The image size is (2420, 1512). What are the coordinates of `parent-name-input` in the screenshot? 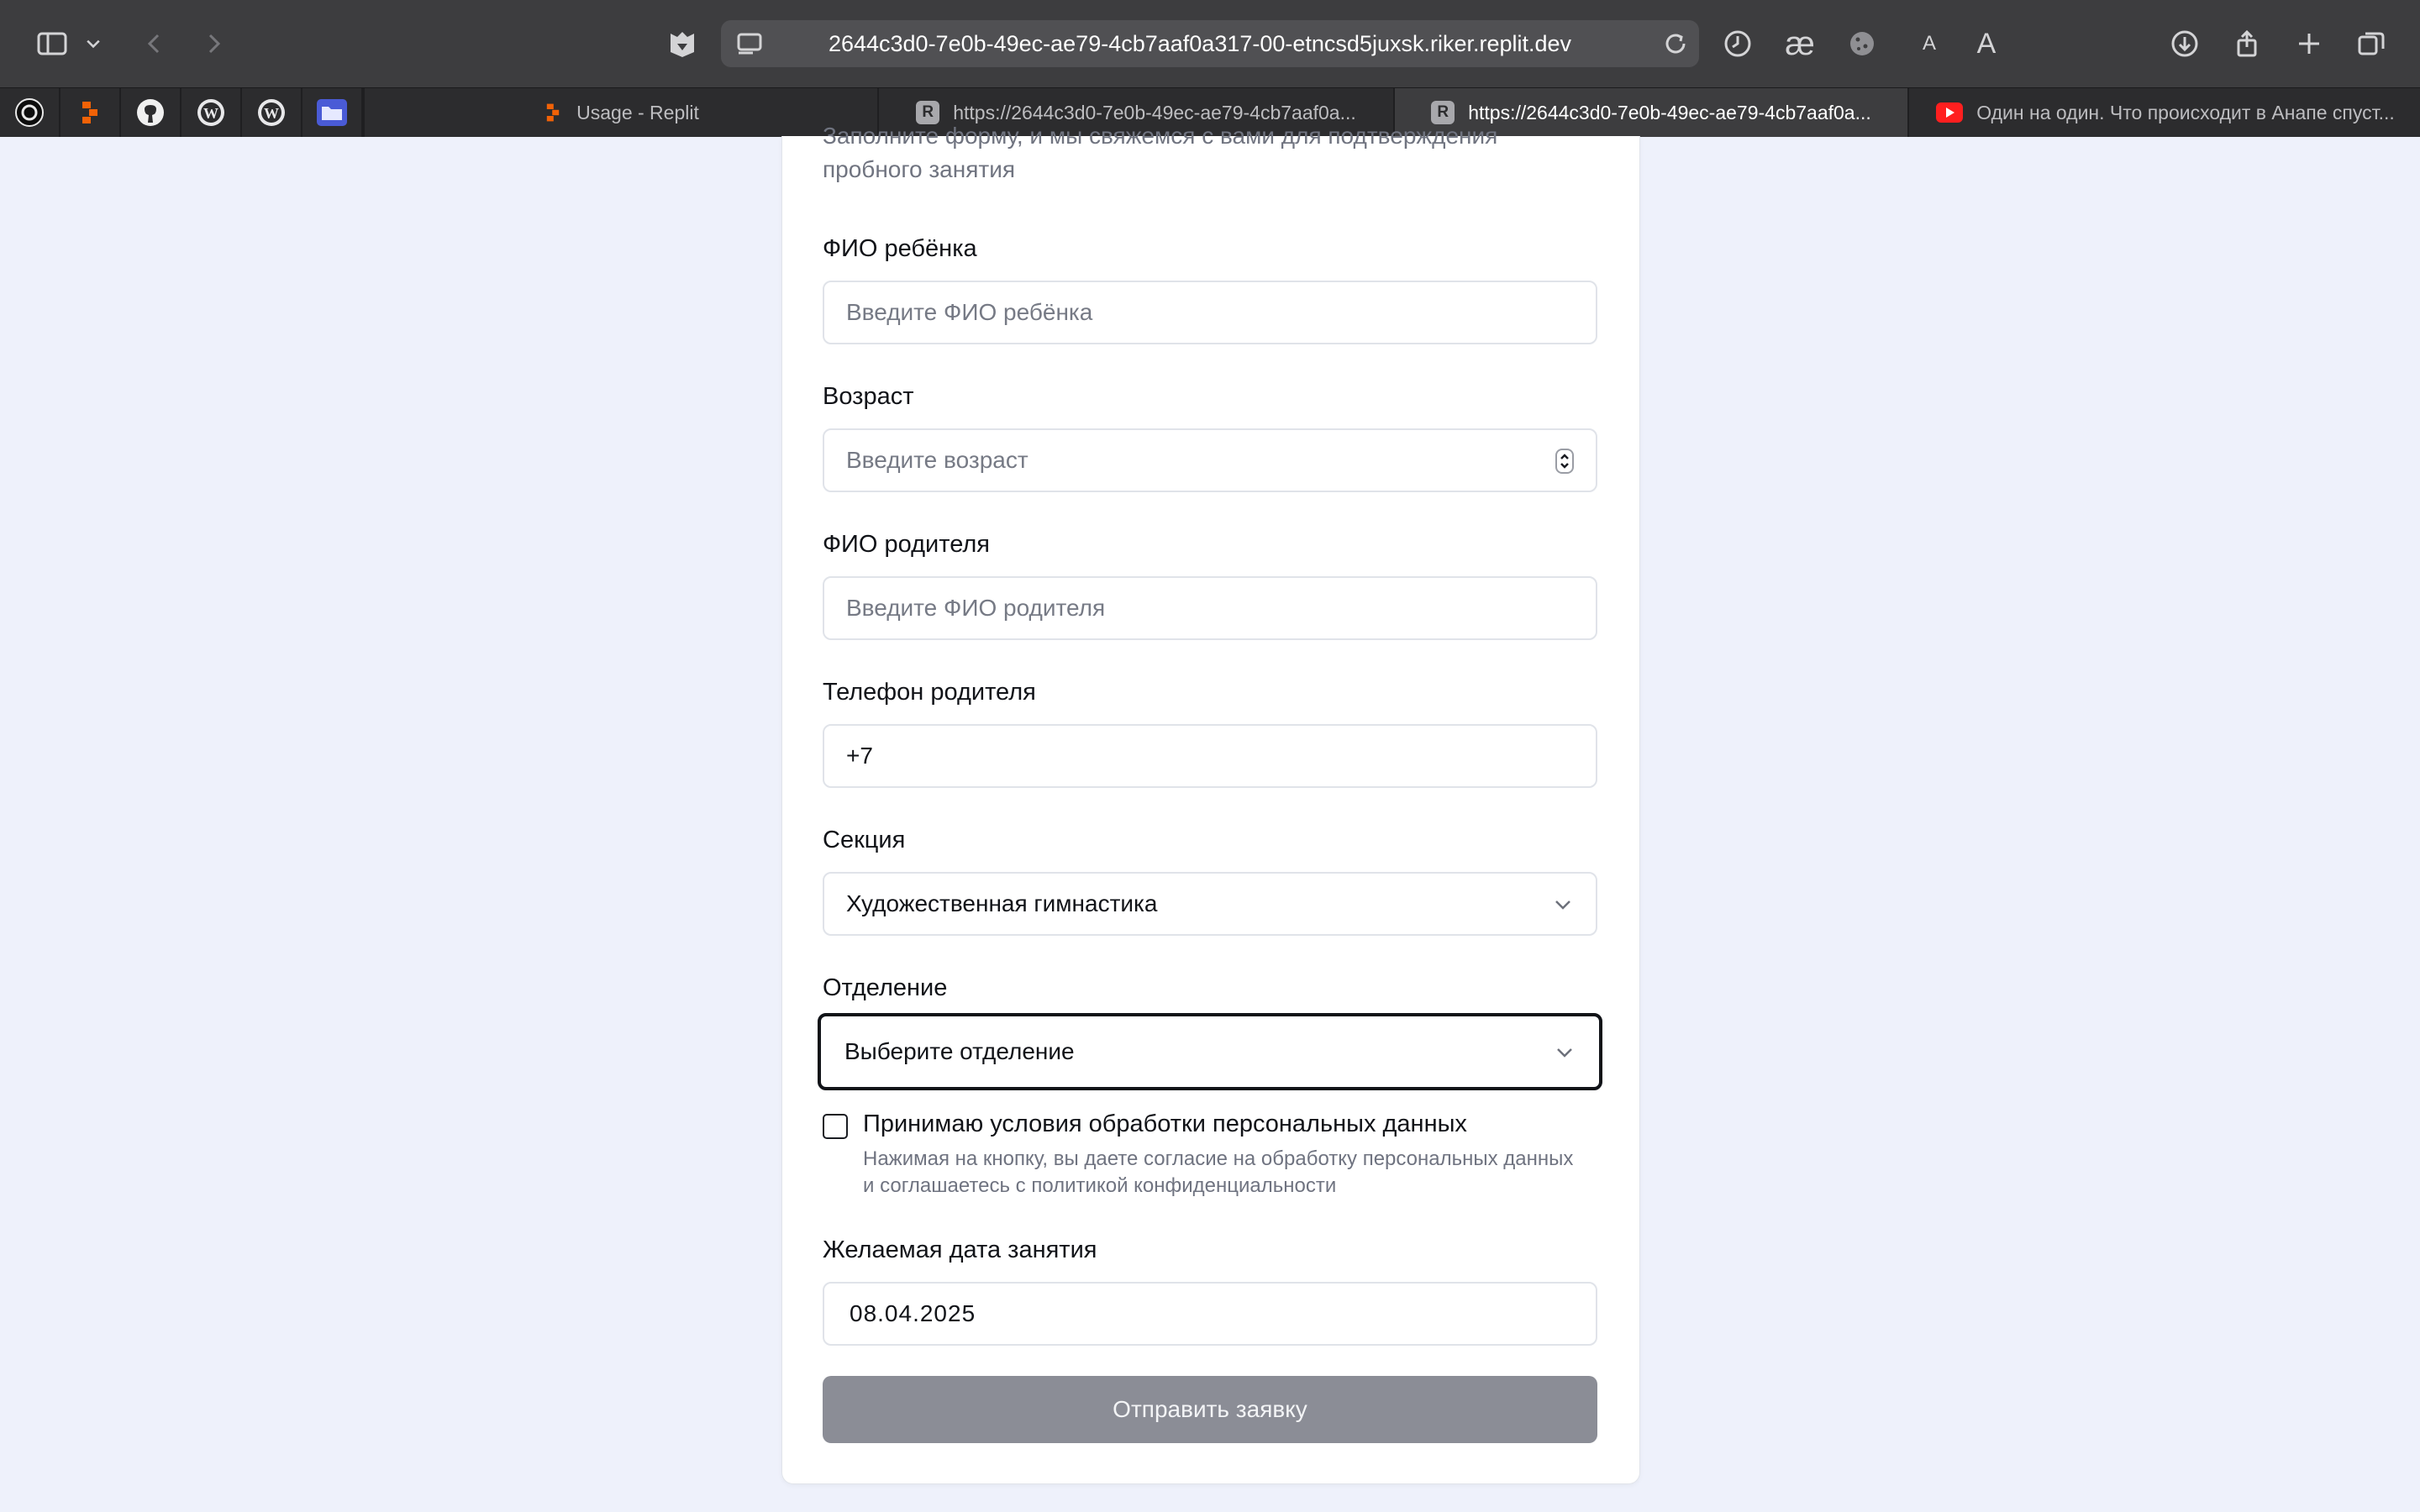 It's located at (1210, 608).